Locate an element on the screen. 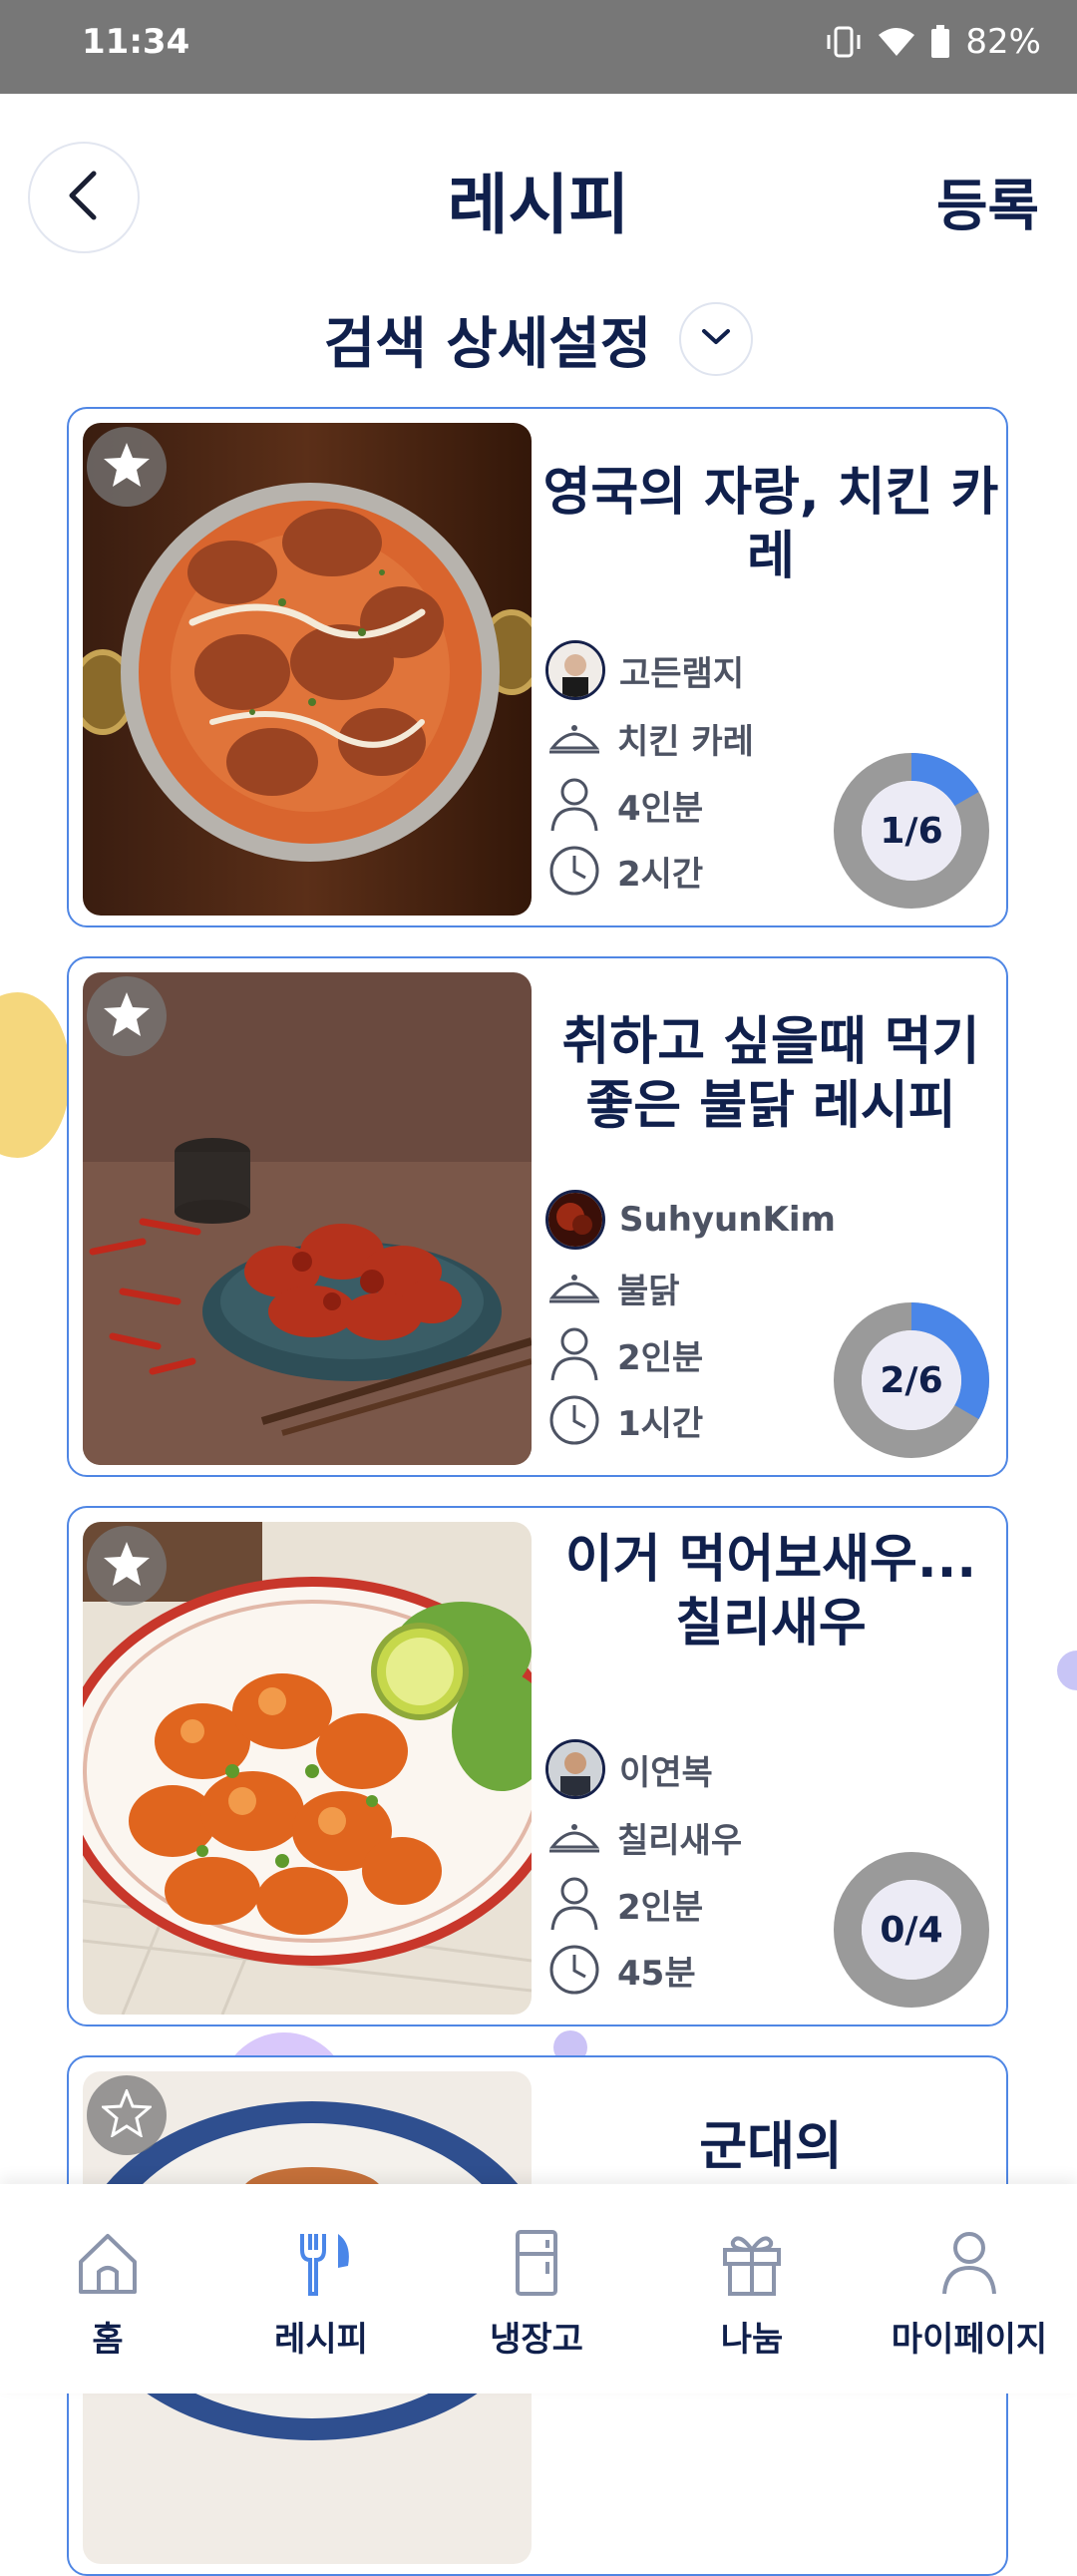  progress-label: 0/4 is located at coordinates (911, 1930).